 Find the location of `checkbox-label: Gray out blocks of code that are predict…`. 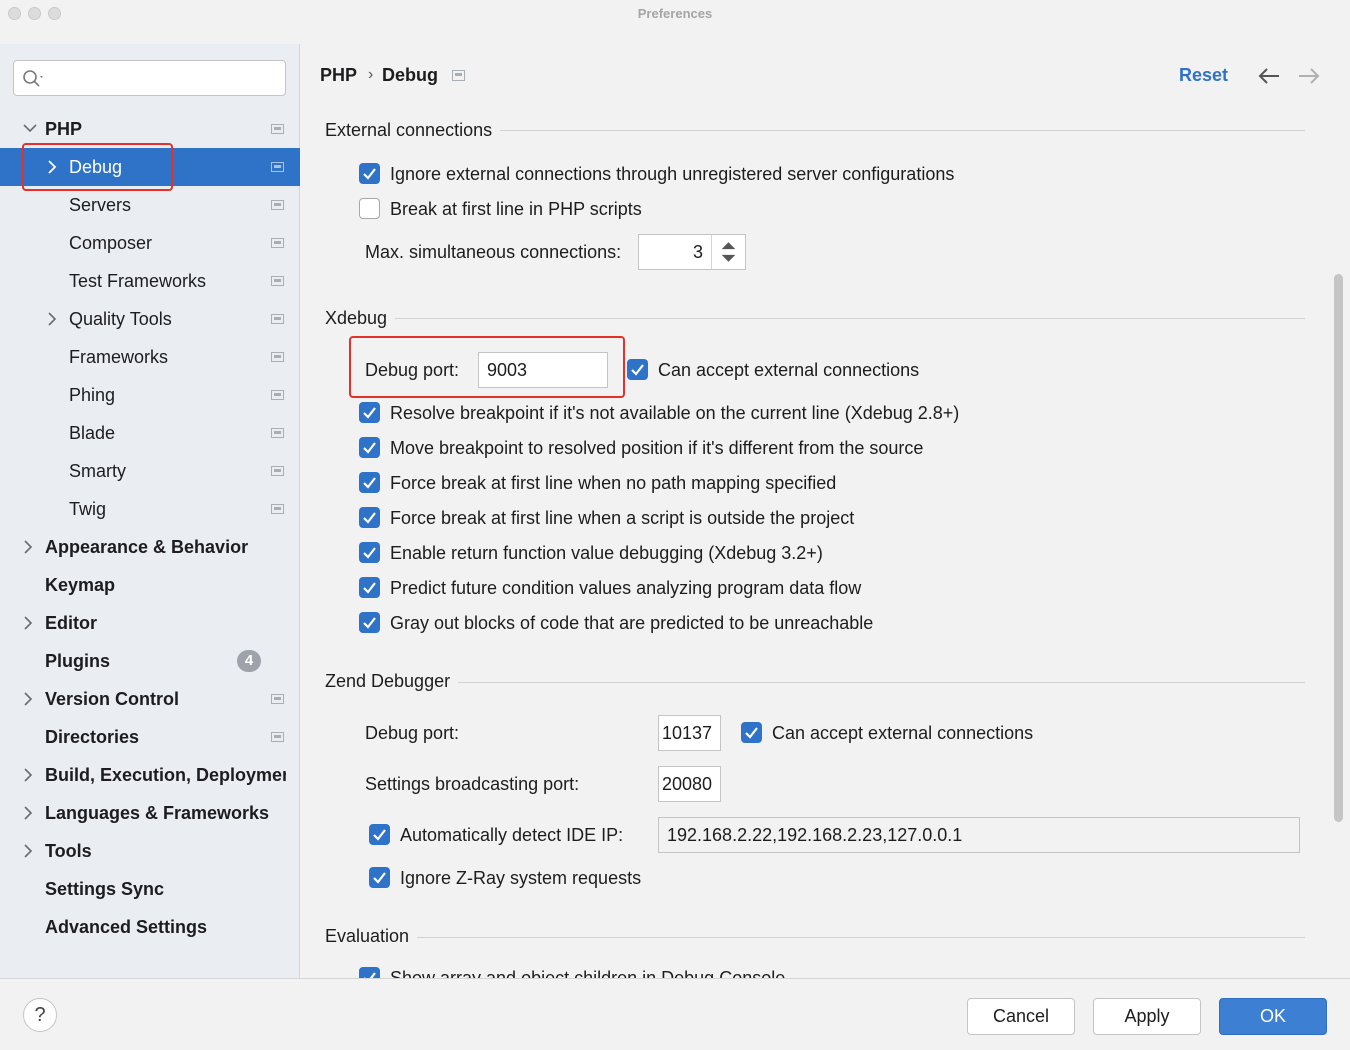

checkbox-label: Gray out blocks of code that are predict… is located at coordinates (632, 623).